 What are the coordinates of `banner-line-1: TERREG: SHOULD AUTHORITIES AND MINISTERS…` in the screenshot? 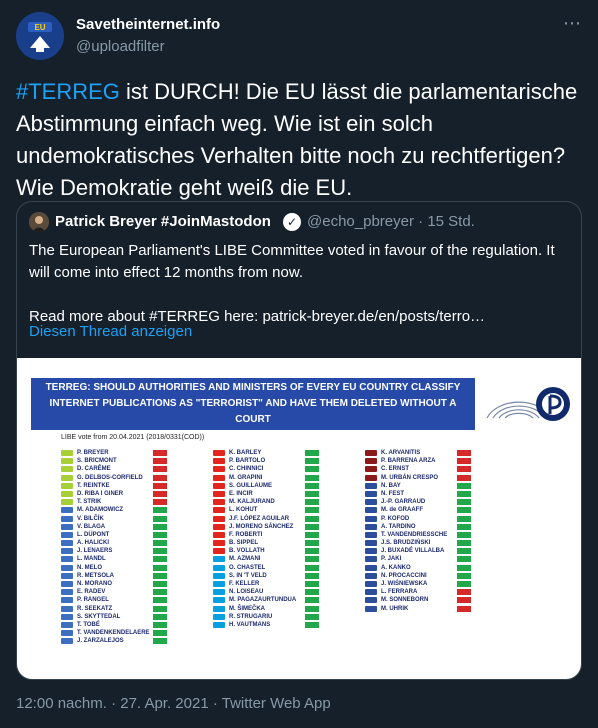 It's located at (253, 387).